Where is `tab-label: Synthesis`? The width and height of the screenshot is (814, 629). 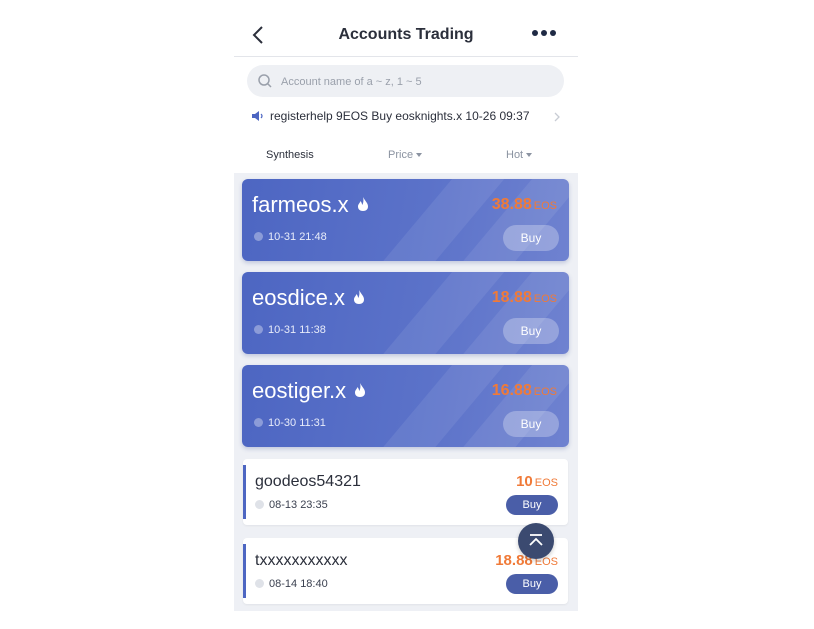 tab-label: Synthesis is located at coordinates (290, 155).